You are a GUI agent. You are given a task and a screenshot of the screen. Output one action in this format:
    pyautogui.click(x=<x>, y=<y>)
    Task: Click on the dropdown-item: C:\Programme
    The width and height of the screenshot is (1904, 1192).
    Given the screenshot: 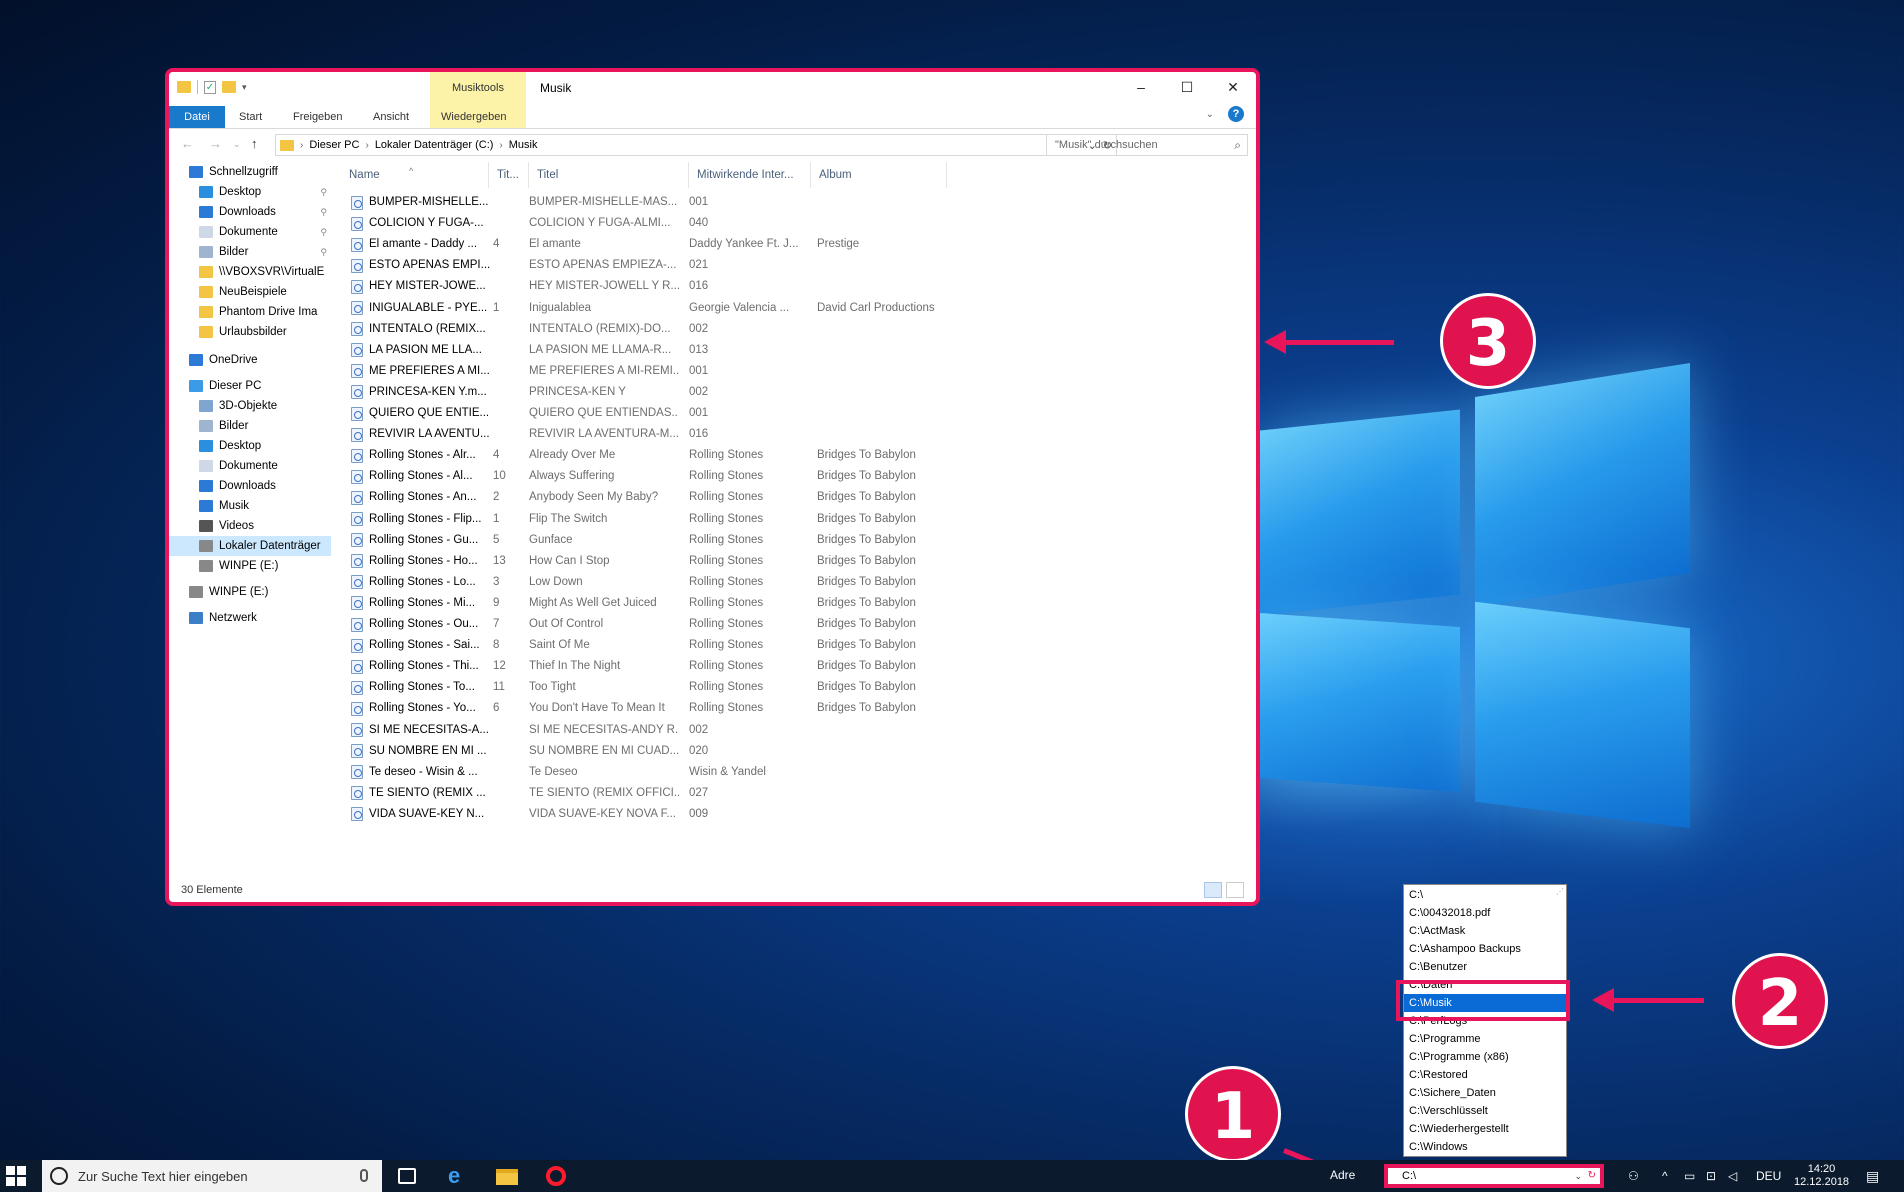 What is the action you would take?
    pyautogui.click(x=1485, y=1039)
    